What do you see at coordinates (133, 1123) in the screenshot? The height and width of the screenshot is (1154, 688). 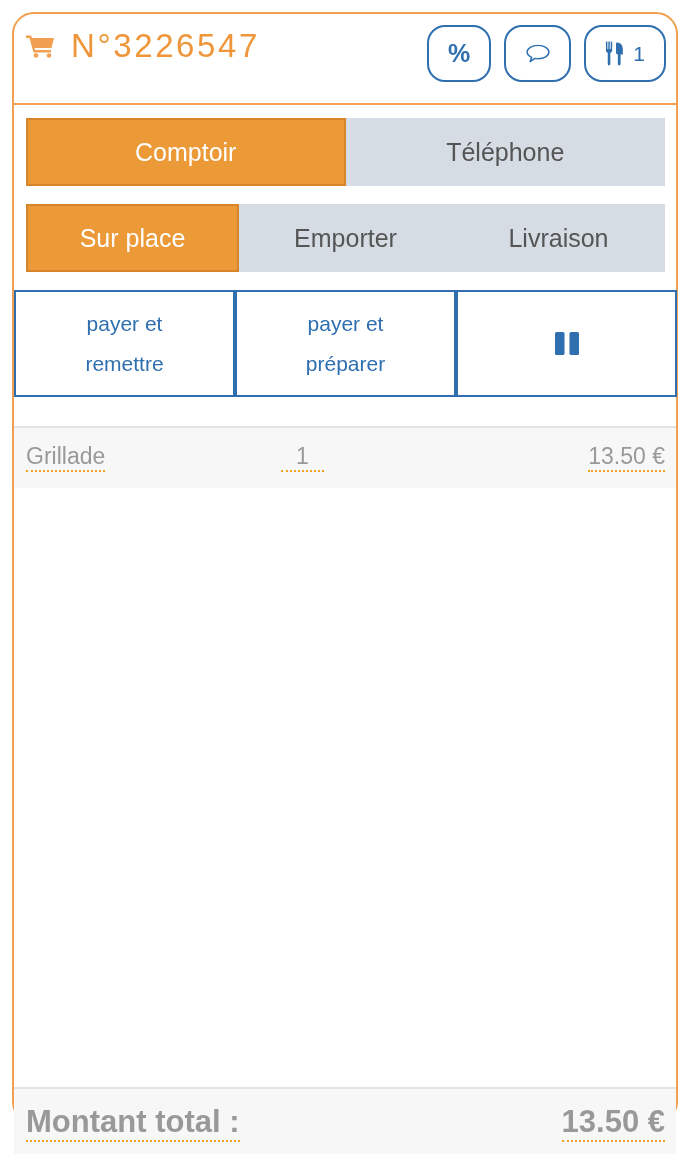 I see `total-label: Montant total :` at bounding box center [133, 1123].